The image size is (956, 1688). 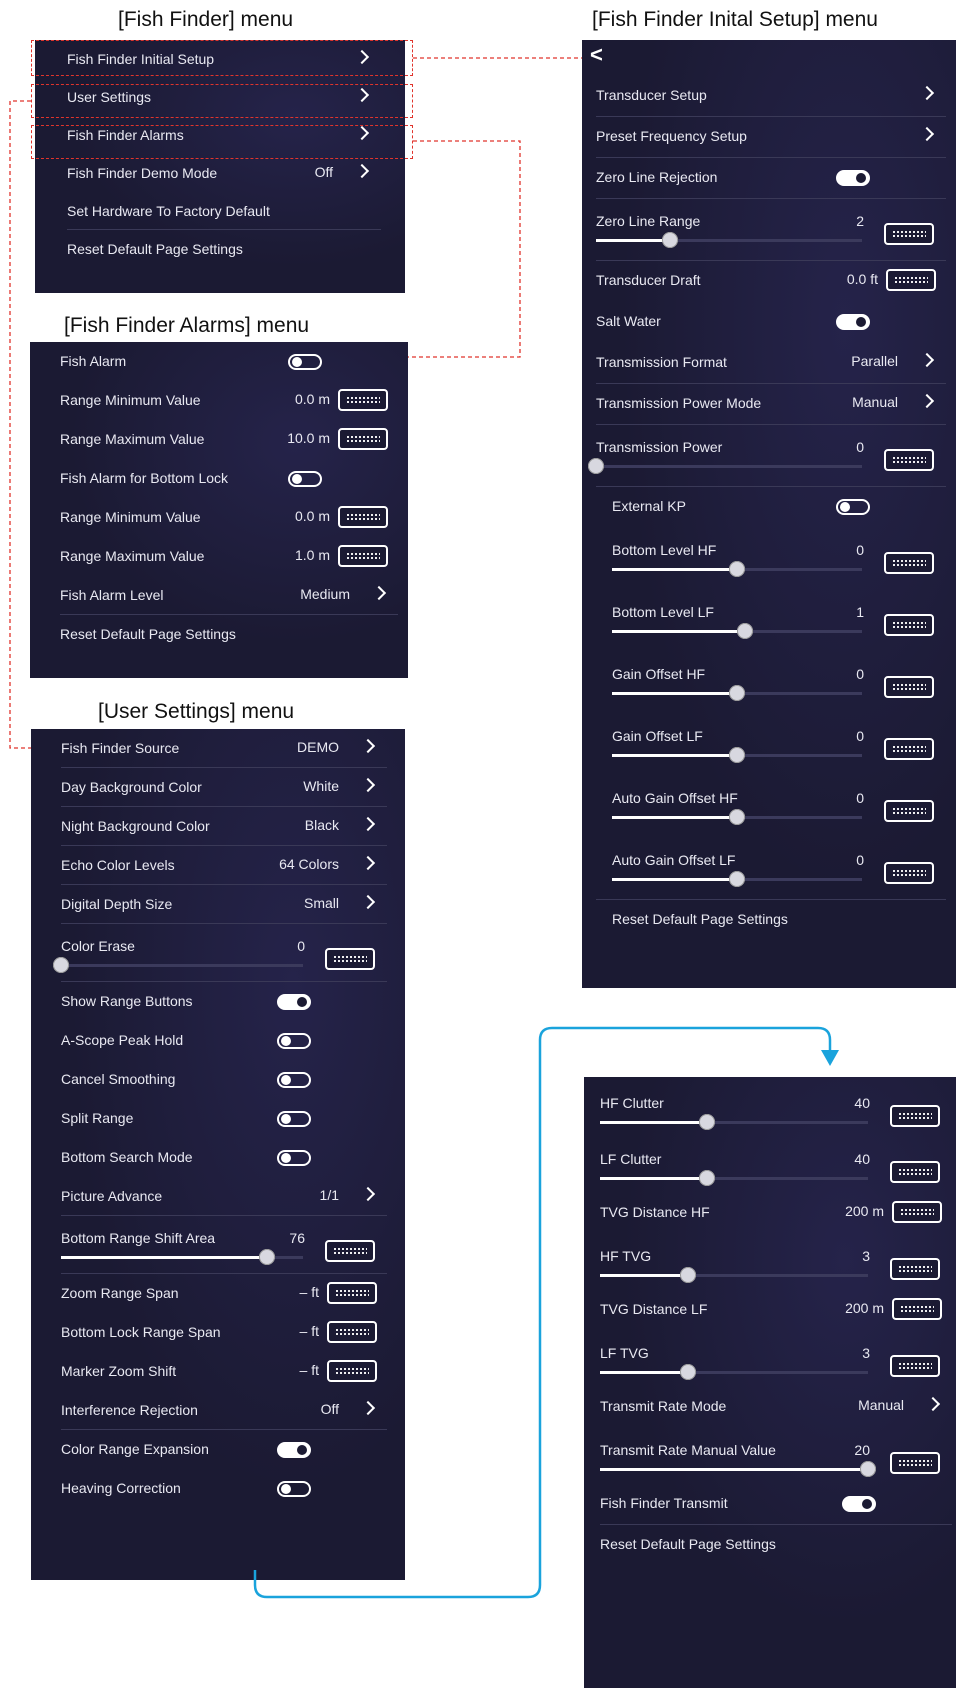 I want to click on menu-row-a-scope-peak-hold: A-Scope Peak Hold, so click(x=218, y=1040).